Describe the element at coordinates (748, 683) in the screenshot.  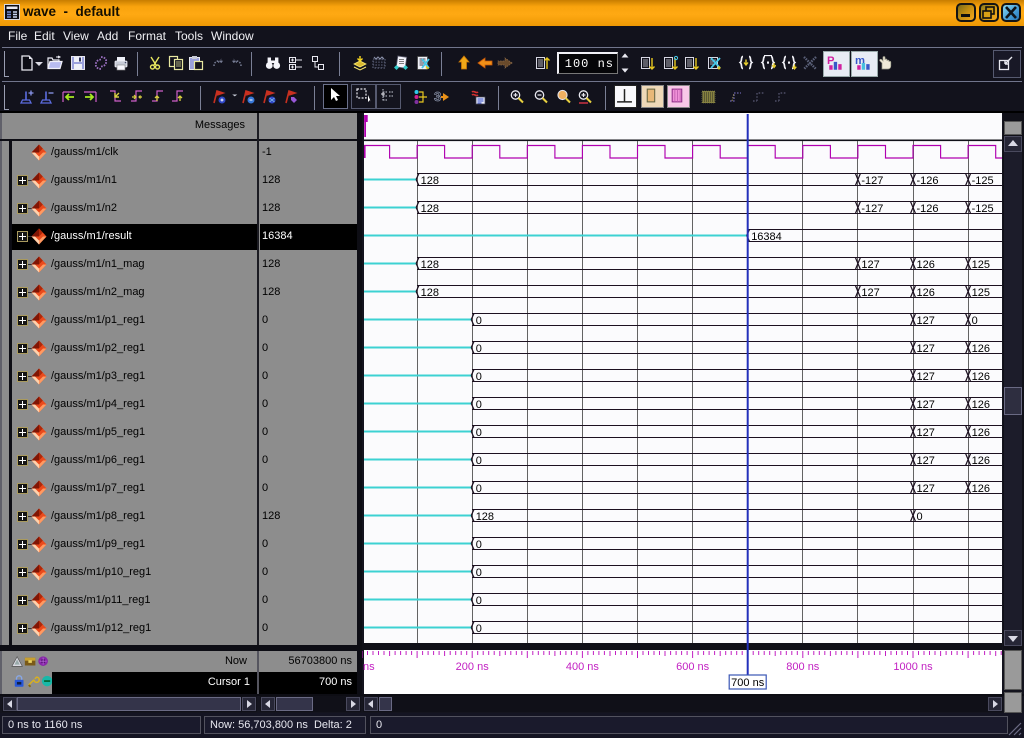
I see `svg-text: 700 ns` at that location.